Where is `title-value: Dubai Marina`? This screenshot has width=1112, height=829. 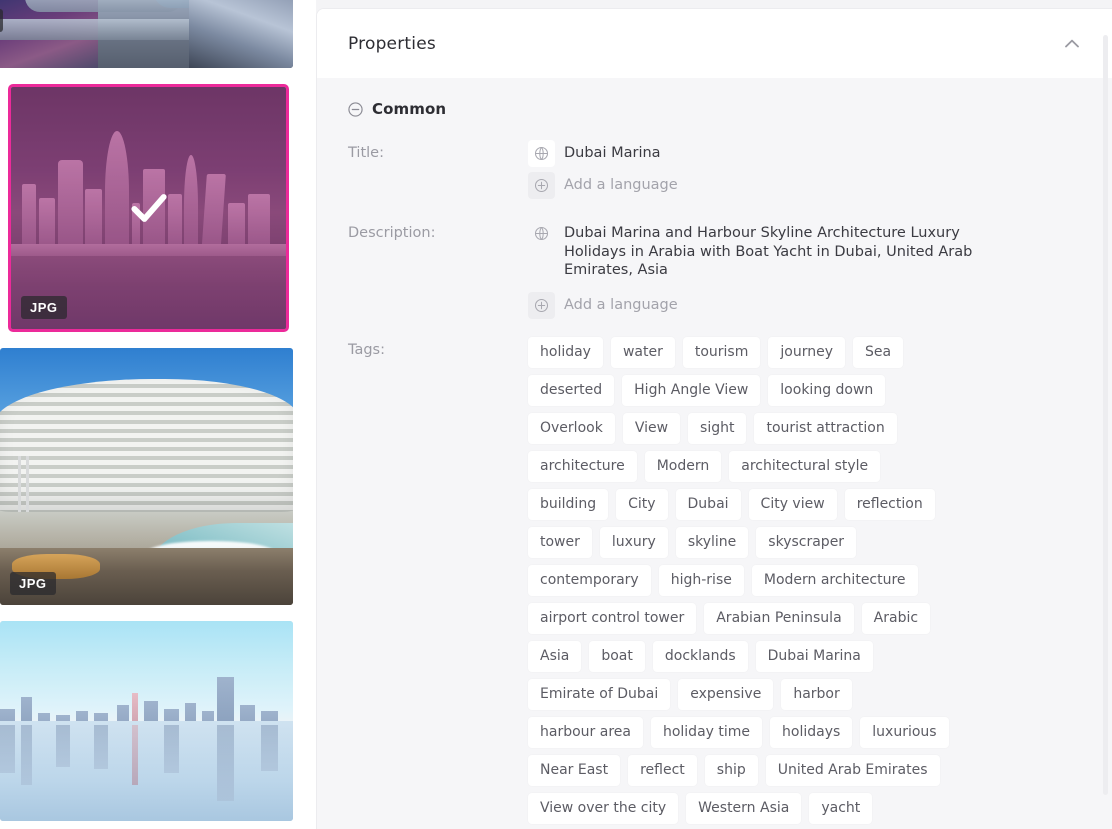 title-value: Dubai Marina is located at coordinates (612, 151).